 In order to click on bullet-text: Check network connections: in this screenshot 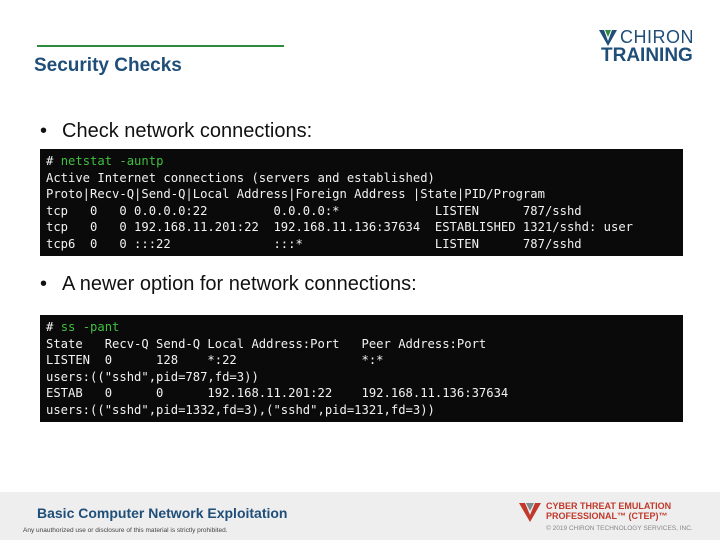, I will do `click(187, 131)`.